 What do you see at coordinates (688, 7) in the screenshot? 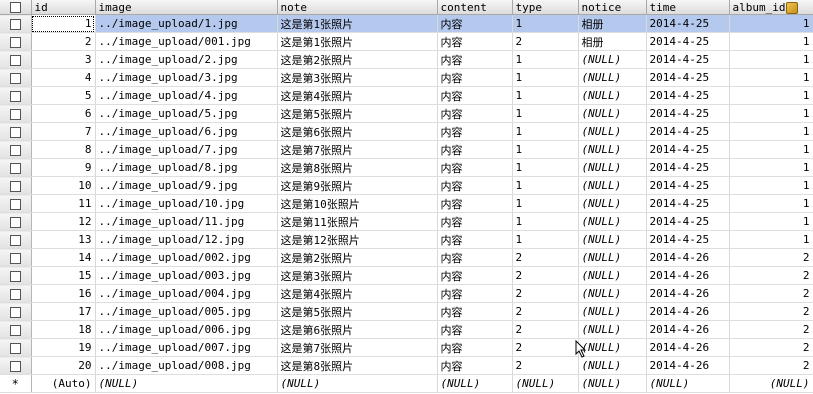
I see `column-header-time: time` at bounding box center [688, 7].